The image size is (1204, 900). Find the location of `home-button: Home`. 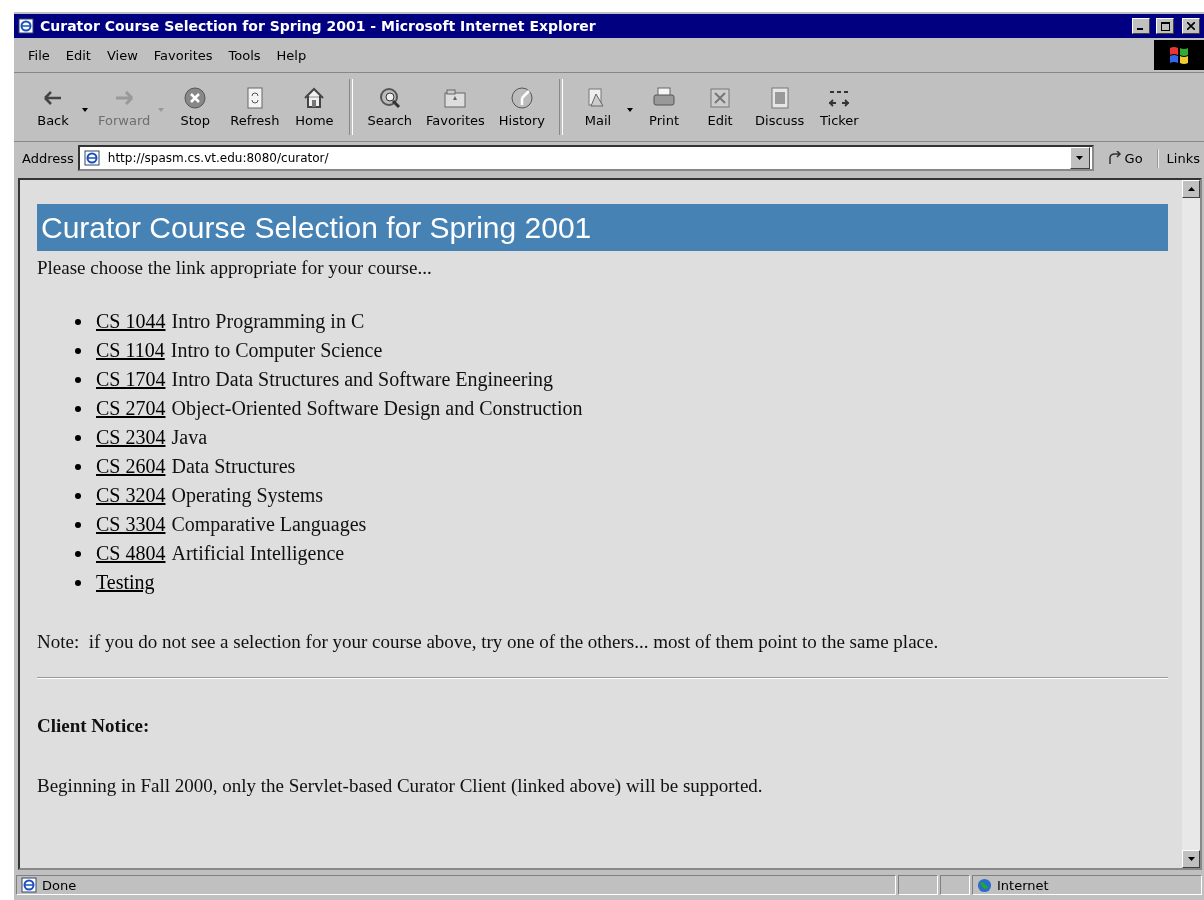

home-button: Home is located at coordinates (314, 107).